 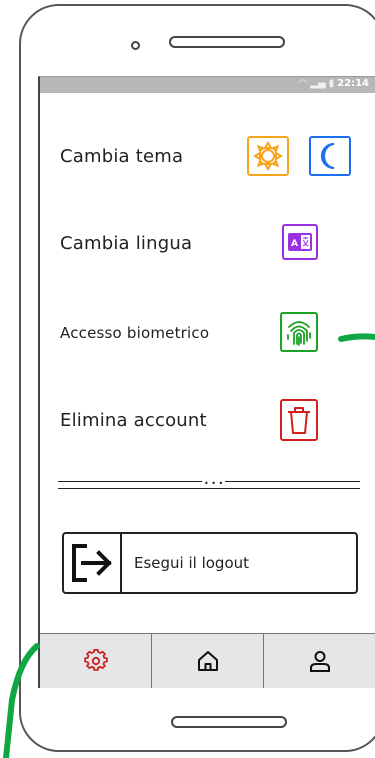 I want to click on theme-label: Cambia tema, so click(x=122, y=156).